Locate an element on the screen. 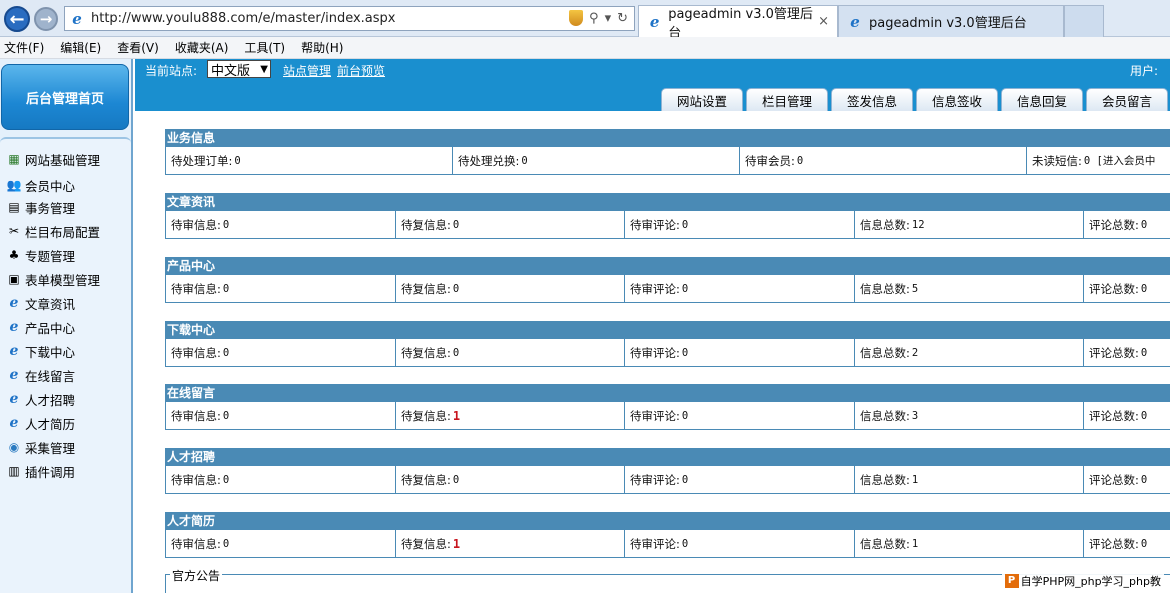 The width and height of the screenshot is (1170, 593). tab-site-settings: 网站设置 is located at coordinates (702, 99).